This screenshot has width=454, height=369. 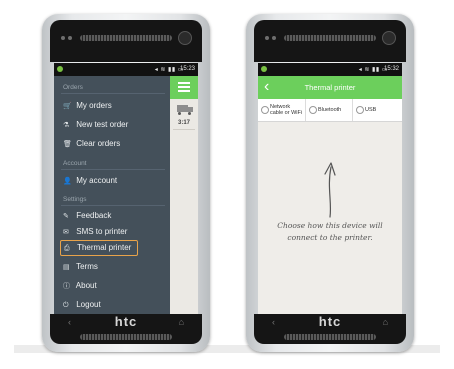 What do you see at coordinates (102, 124) in the screenshot?
I see `drawer-item-label: New test order` at bounding box center [102, 124].